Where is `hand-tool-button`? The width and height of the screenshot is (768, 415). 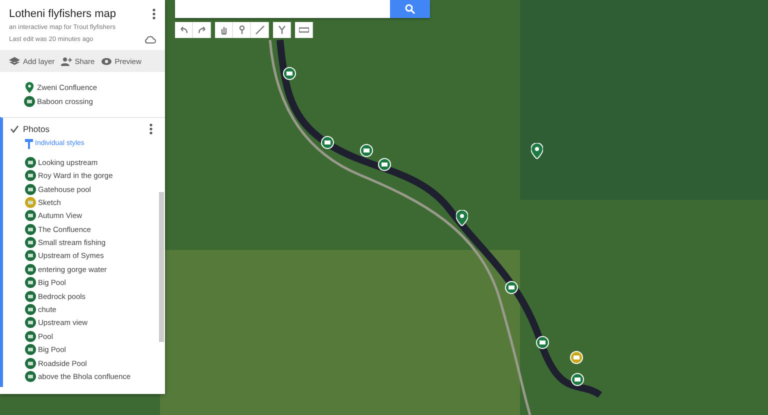 hand-tool-button is located at coordinates (224, 30).